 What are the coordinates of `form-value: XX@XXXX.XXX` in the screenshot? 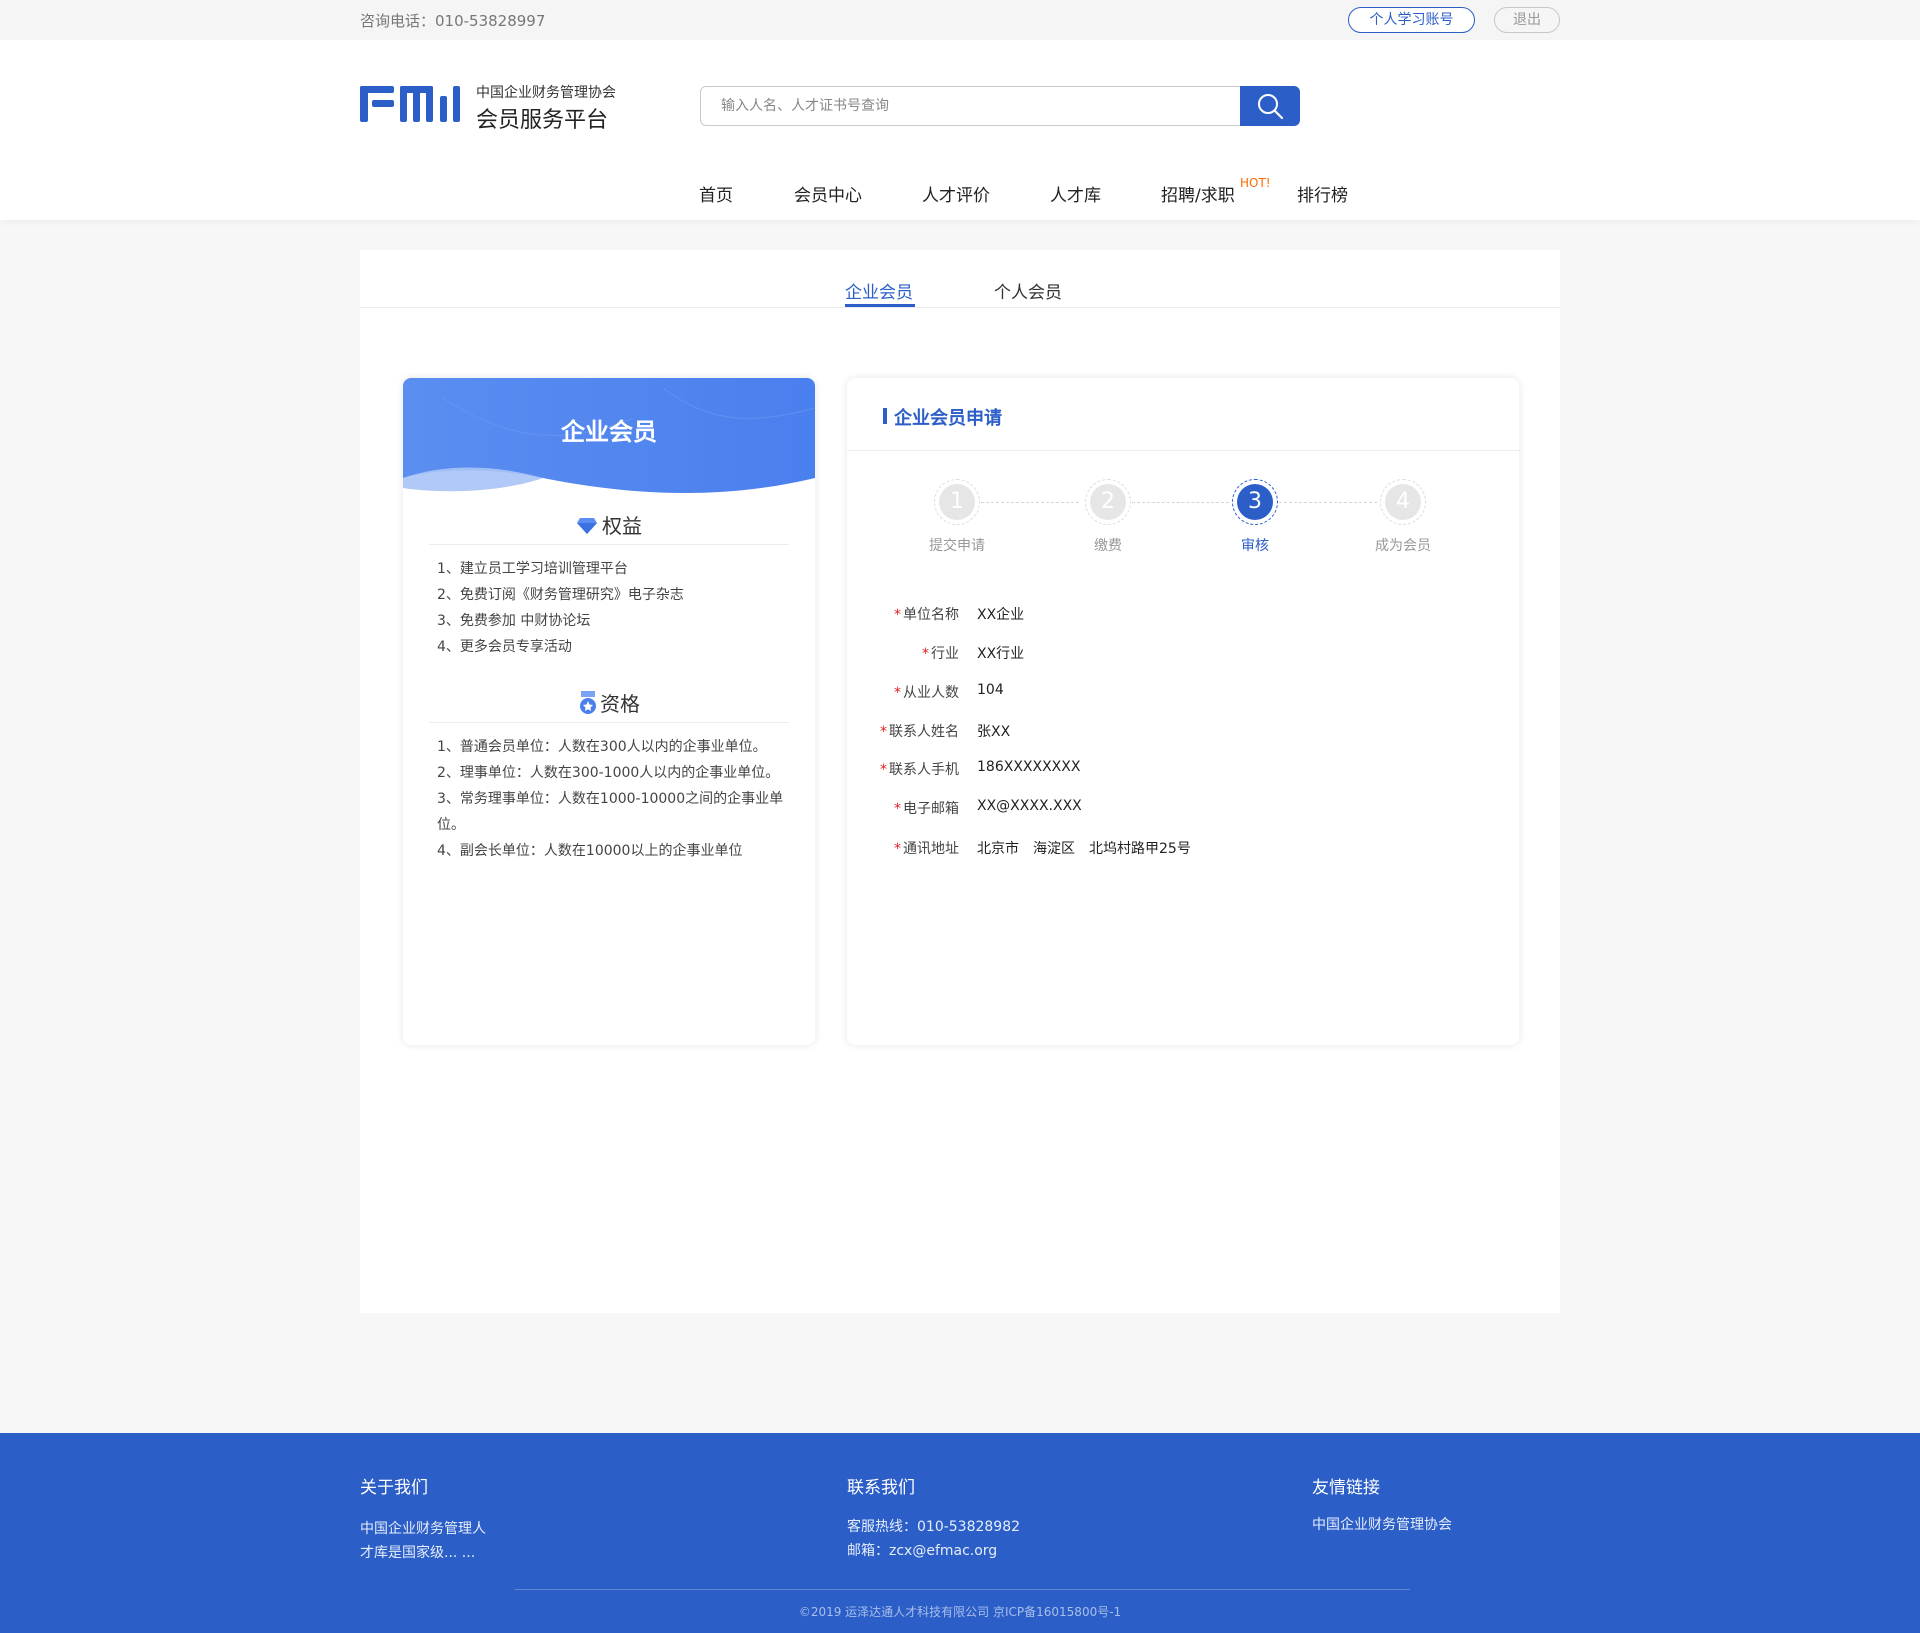 It's located at (1029, 806).